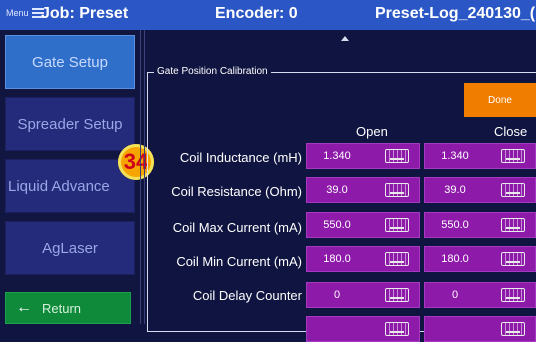  I want to click on sidebar-item-gate-setup: Gate Setup, so click(70, 62).